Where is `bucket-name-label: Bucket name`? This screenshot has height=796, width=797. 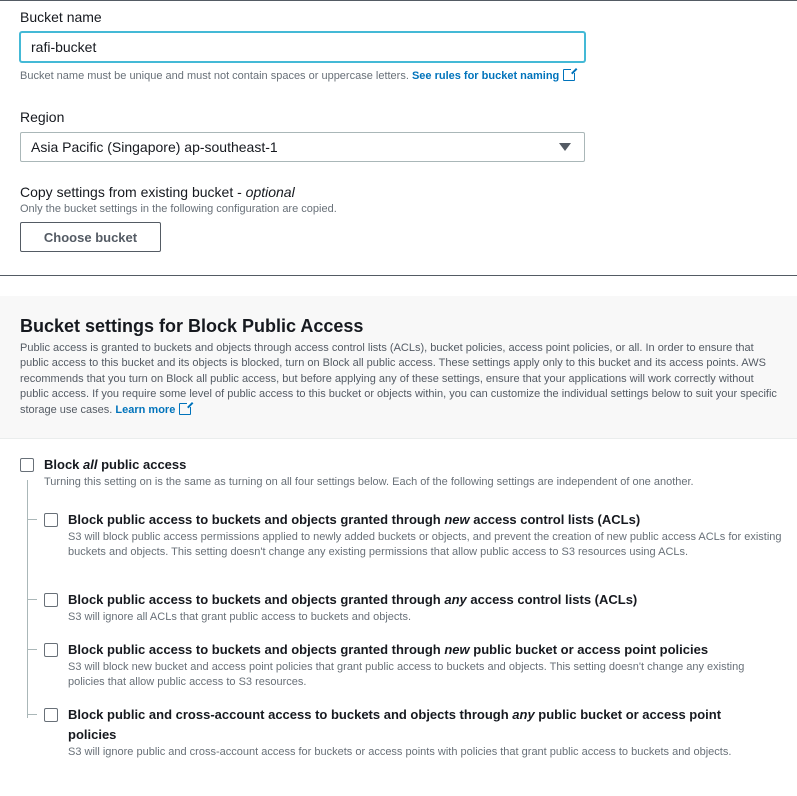 bucket-name-label: Bucket name is located at coordinates (61, 17).